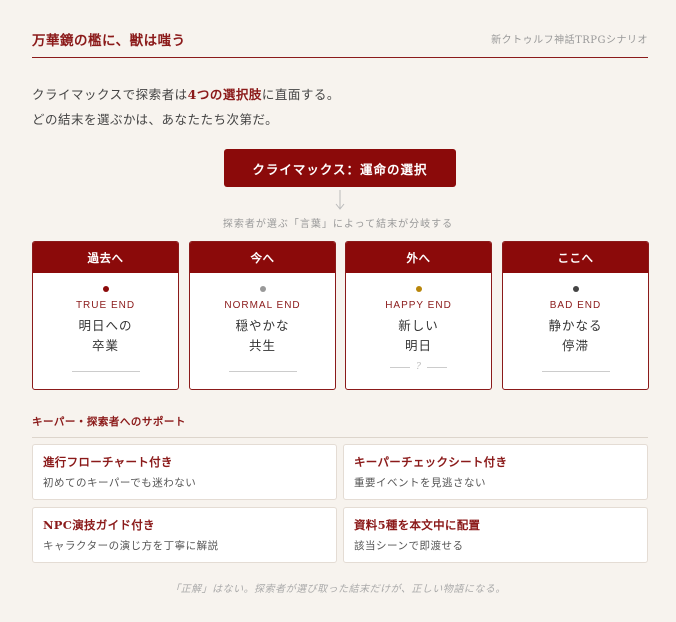 Image resolution: width=676 pixels, height=622 pixels. What do you see at coordinates (99, 525) in the screenshot?
I see `support-card-title: NPC演技ガイド付き` at bounding box center [99, 525].